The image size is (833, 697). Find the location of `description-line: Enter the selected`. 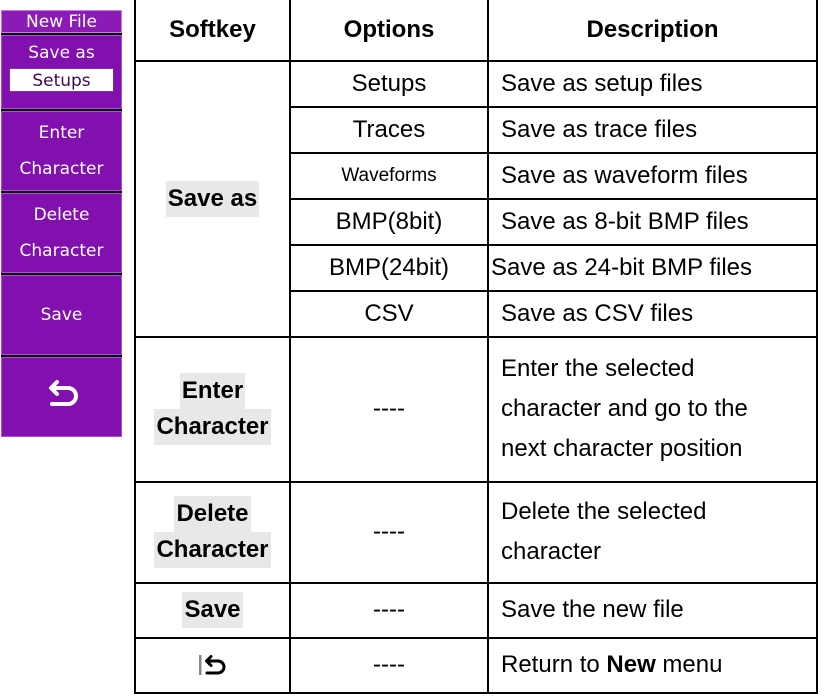

description-line: Enter the selected is located at coordinates (598, 369).